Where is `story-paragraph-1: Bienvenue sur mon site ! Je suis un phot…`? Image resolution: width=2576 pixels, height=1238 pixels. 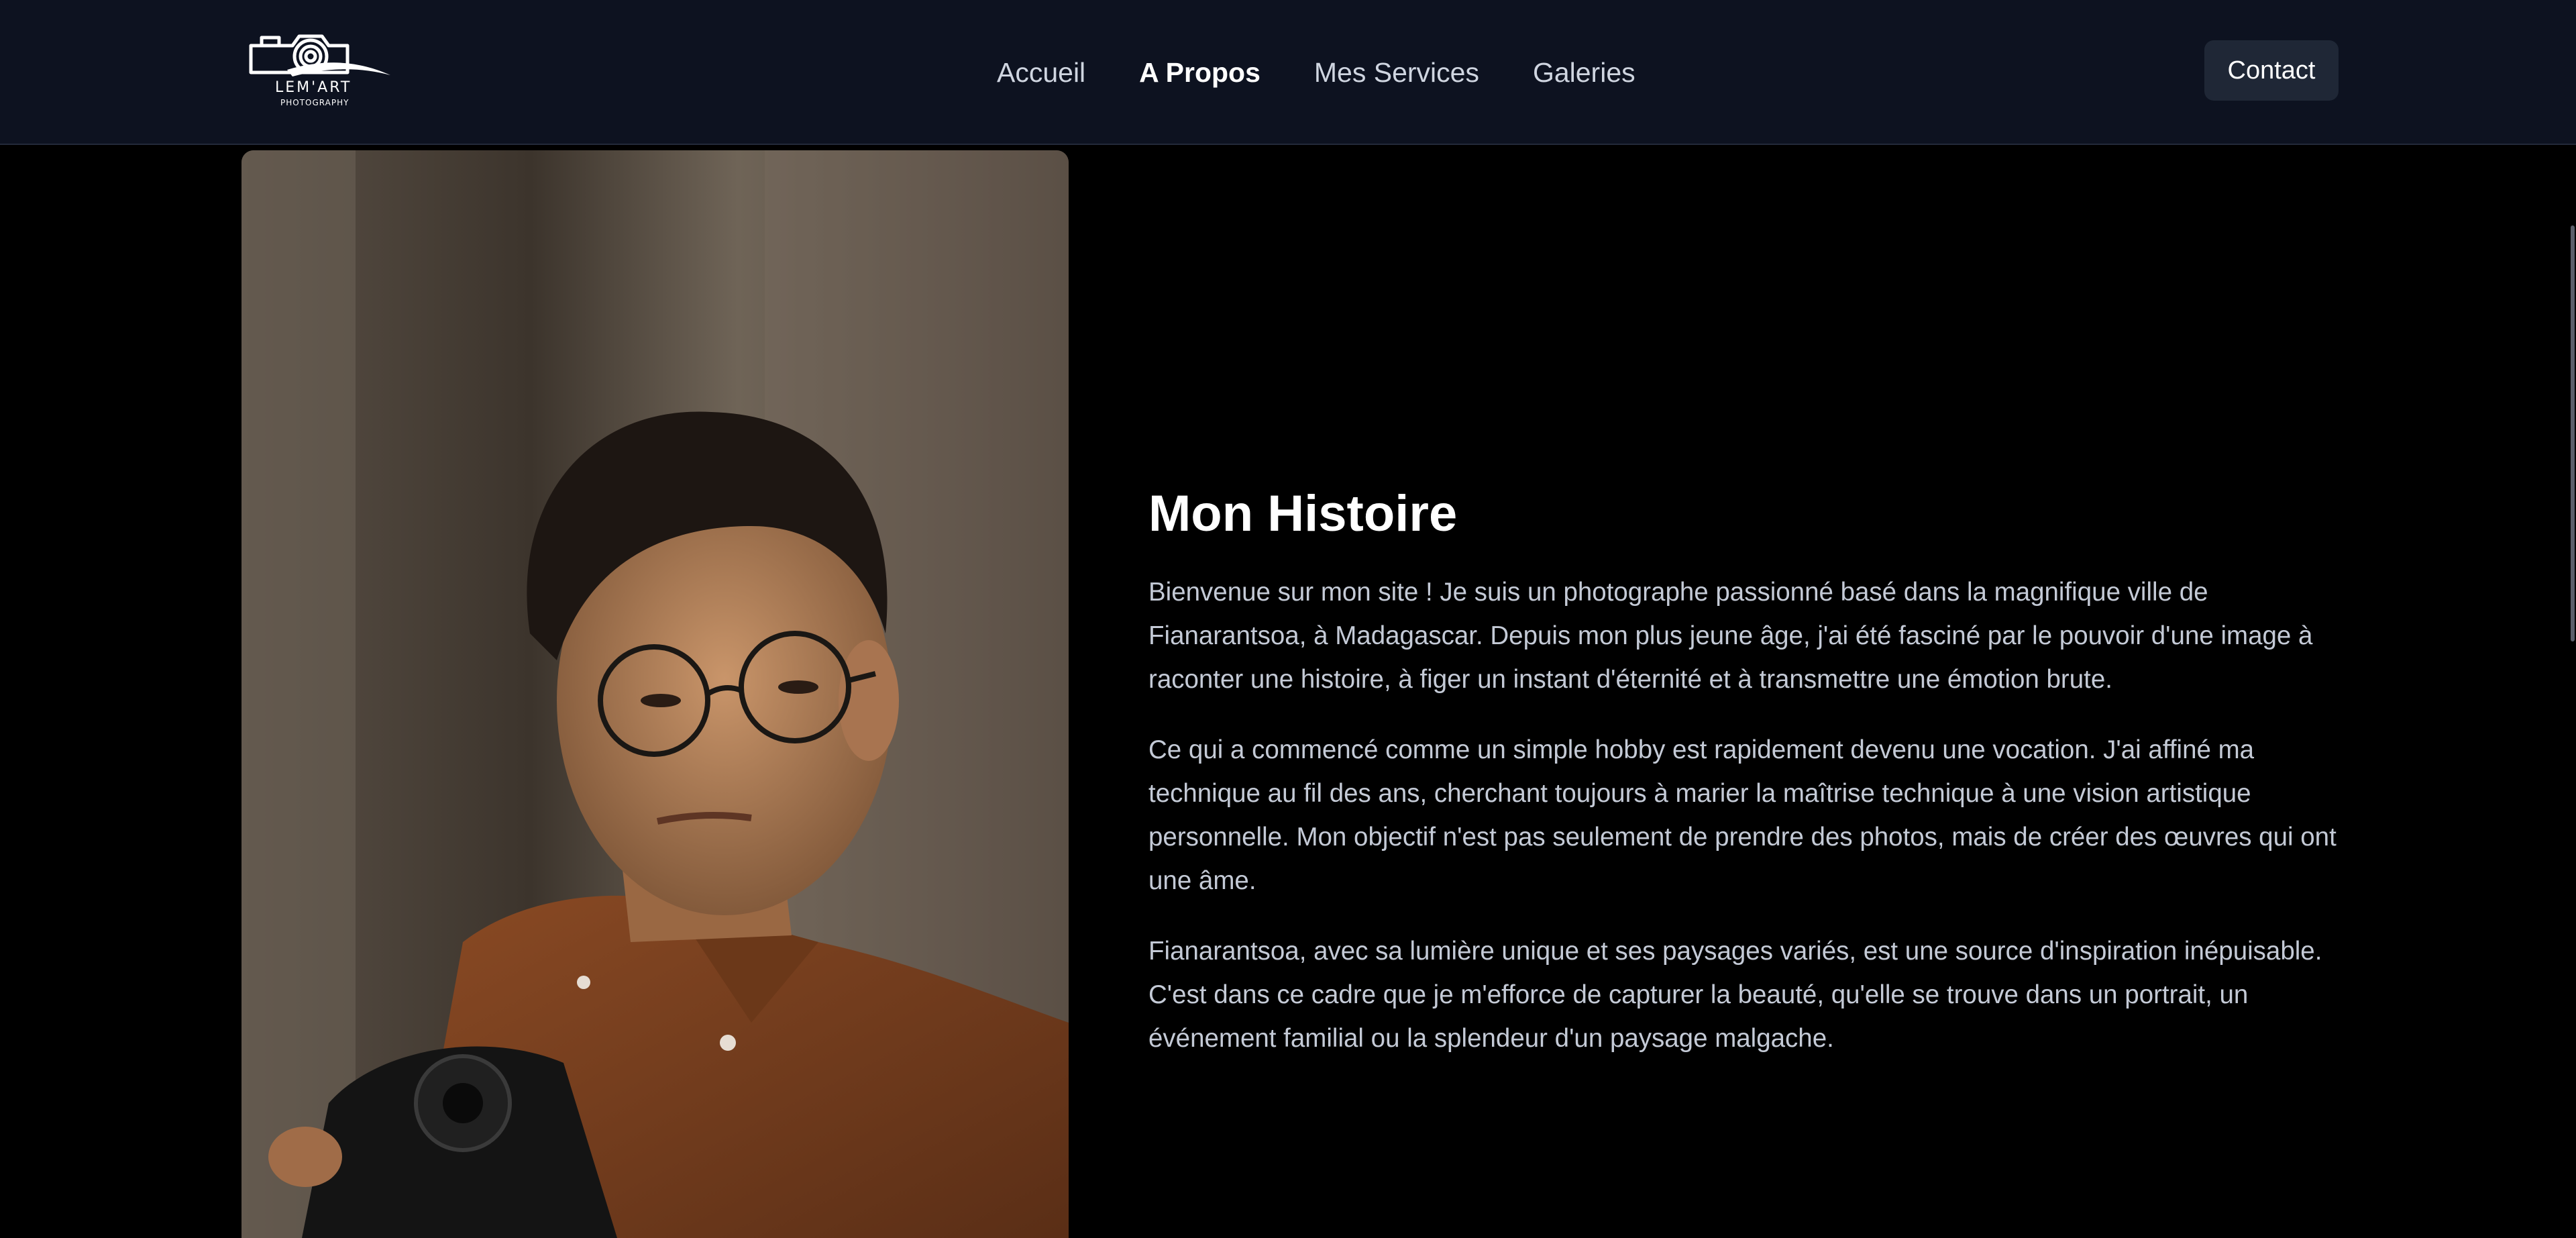 story-paragraph-1: Bienvenue sur mon site ! Je suis un phot… is located at coordinates (1730, 636).